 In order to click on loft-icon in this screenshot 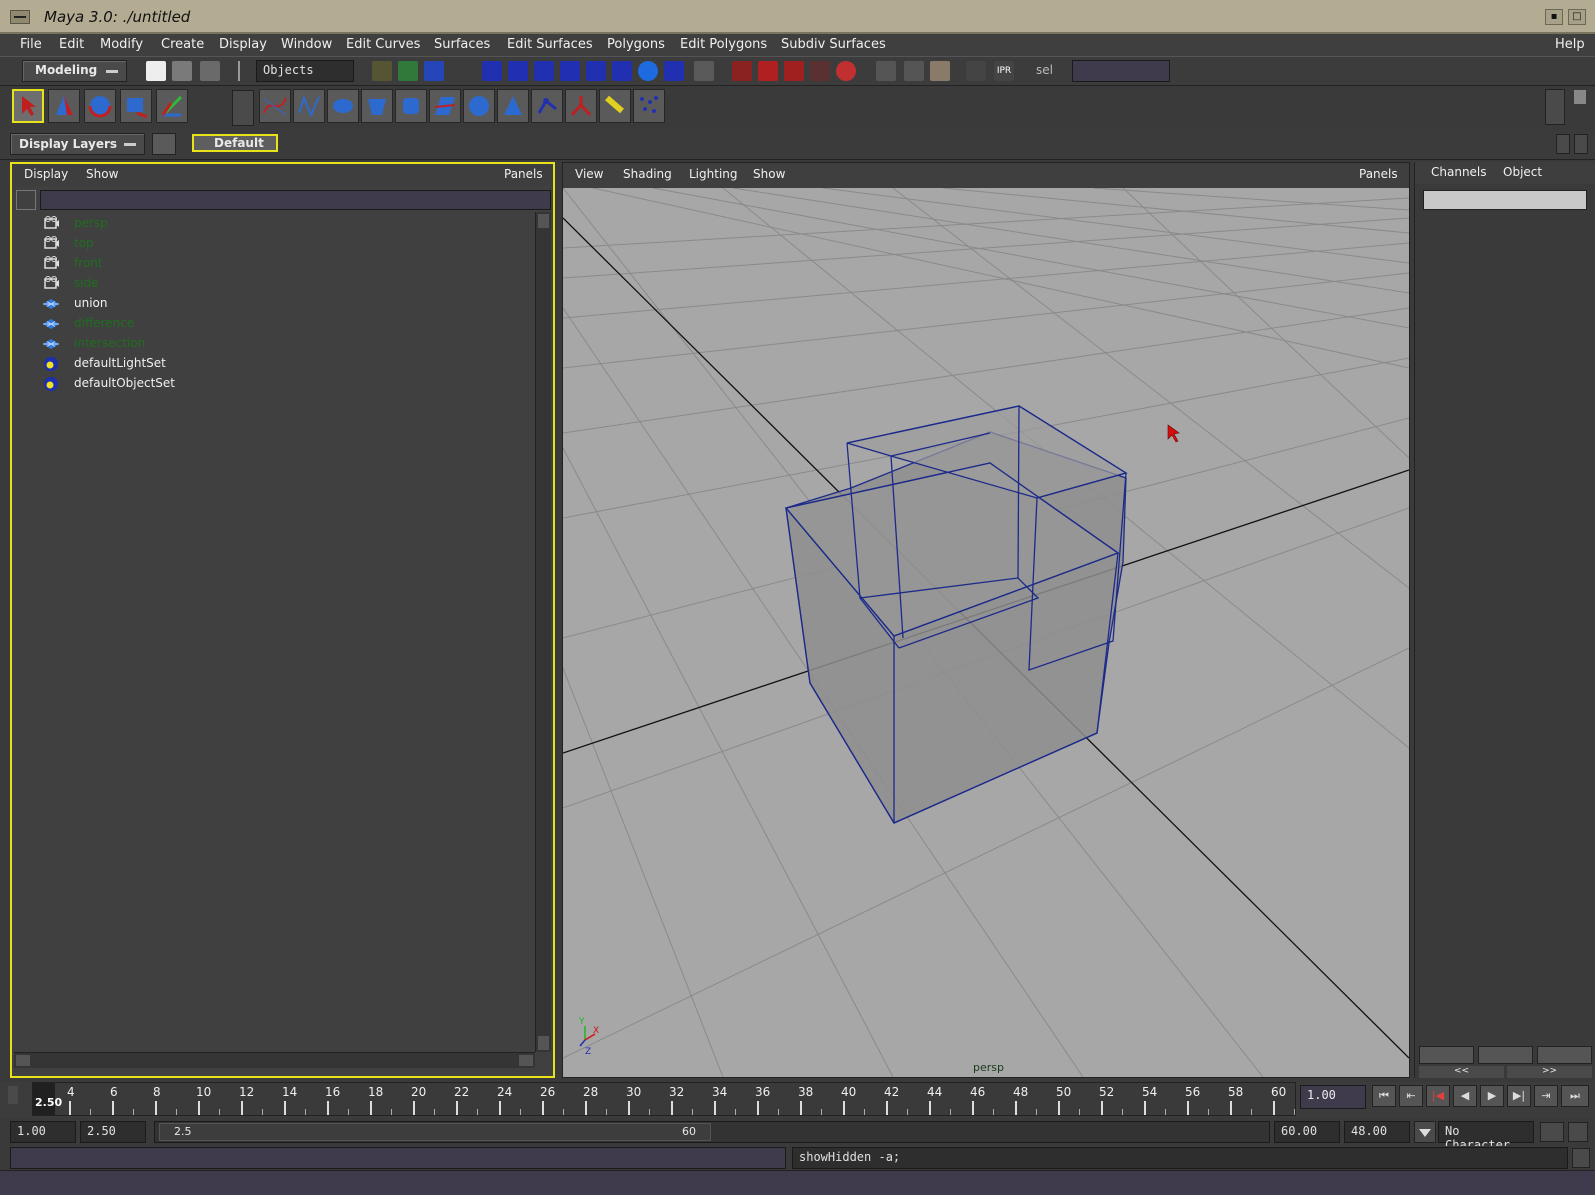, I will do `click(377, 106)`.